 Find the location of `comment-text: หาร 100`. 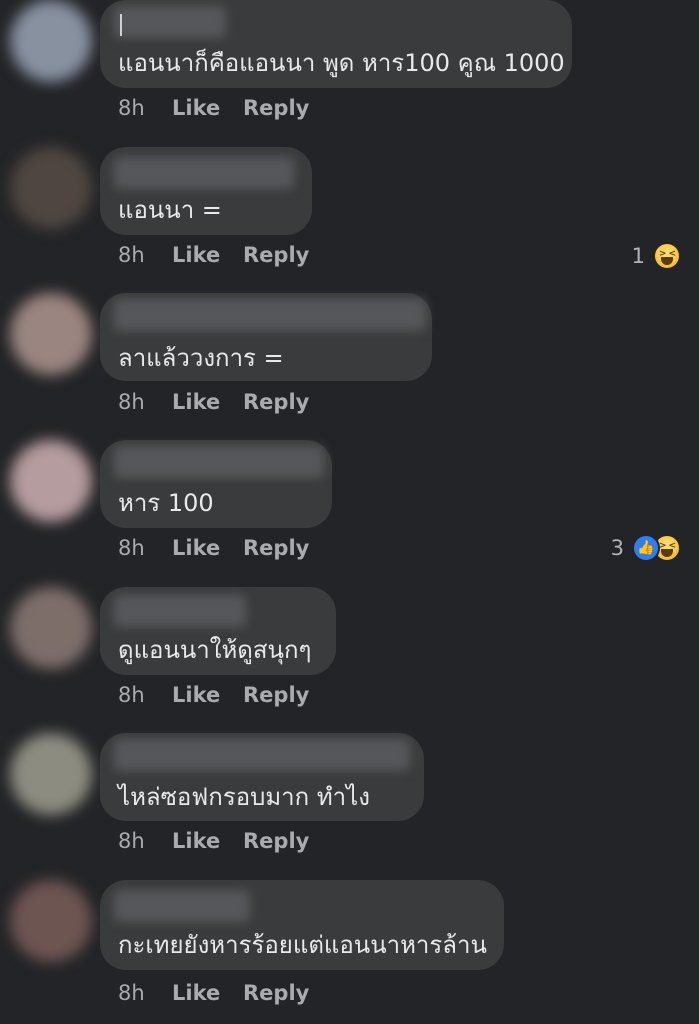

comment-text: หาร 100 is located at coordinates (166, 503).